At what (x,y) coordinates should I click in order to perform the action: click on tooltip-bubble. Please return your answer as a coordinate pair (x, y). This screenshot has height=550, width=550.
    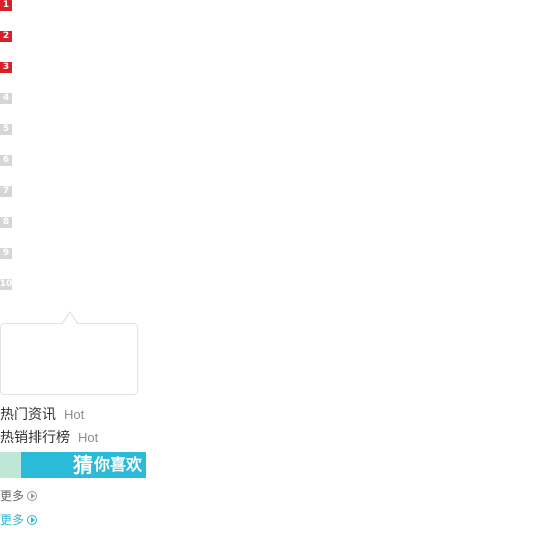
    Looking at the image, I should click on (69, 353).